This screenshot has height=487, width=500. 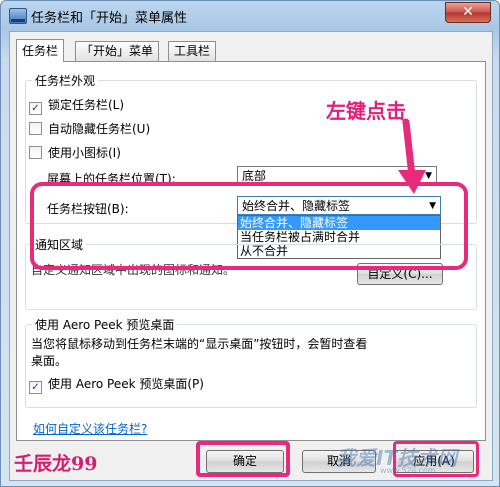 What do you see at coordinates (49, 361) in the screenshot?
I see `aero-peek-desc-line2: 桌面。` at bounding box center [49, 361].